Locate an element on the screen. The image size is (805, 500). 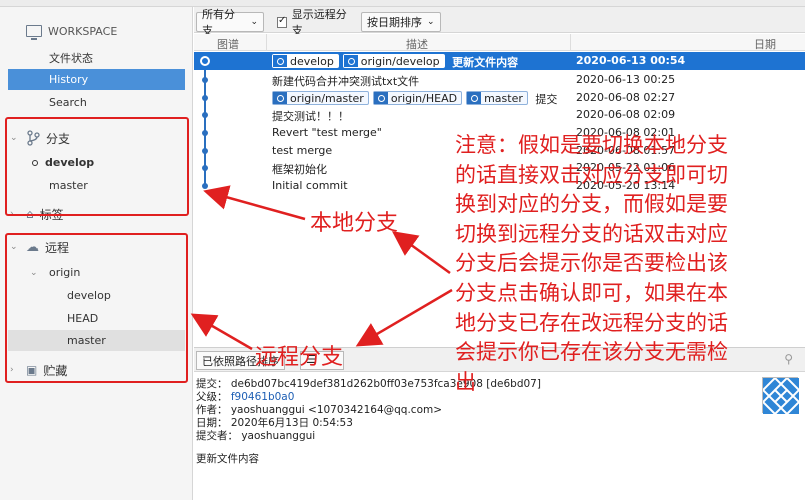
sidebar-item-label: Search is located at coordinates (68, 102).